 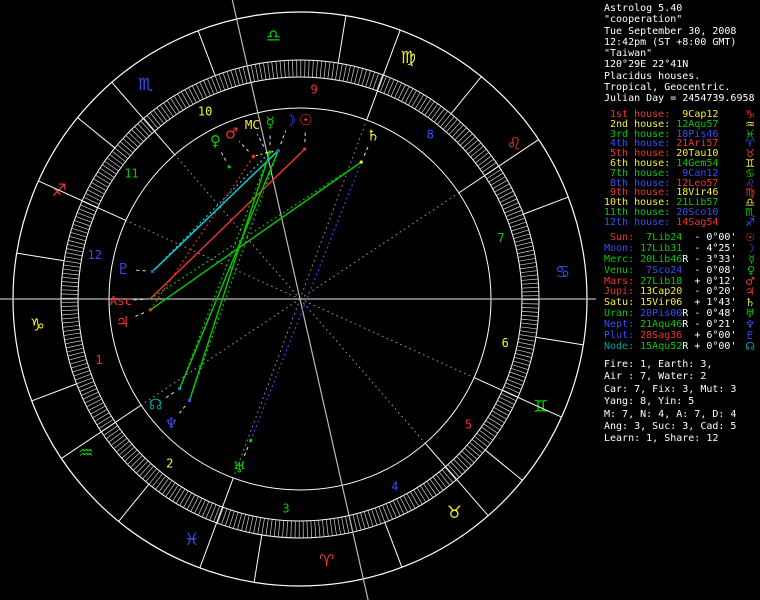 What do you see at coordinates (670, 414) in the screenshot?
I see `stats-line: M: 7, N: 4, A: 7, D: 4` at bounding box center [670, 414].